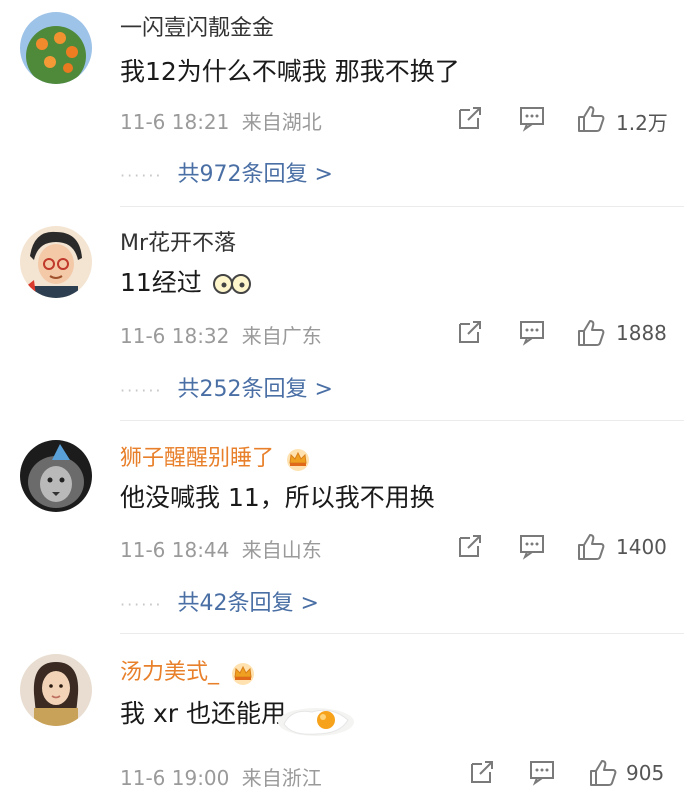 This screenshot has width=684, height=792. What do you see at coordinates (560, 549) in the screenshot?
I see `comment-actions: 1400` at bounding box center [560, 549].